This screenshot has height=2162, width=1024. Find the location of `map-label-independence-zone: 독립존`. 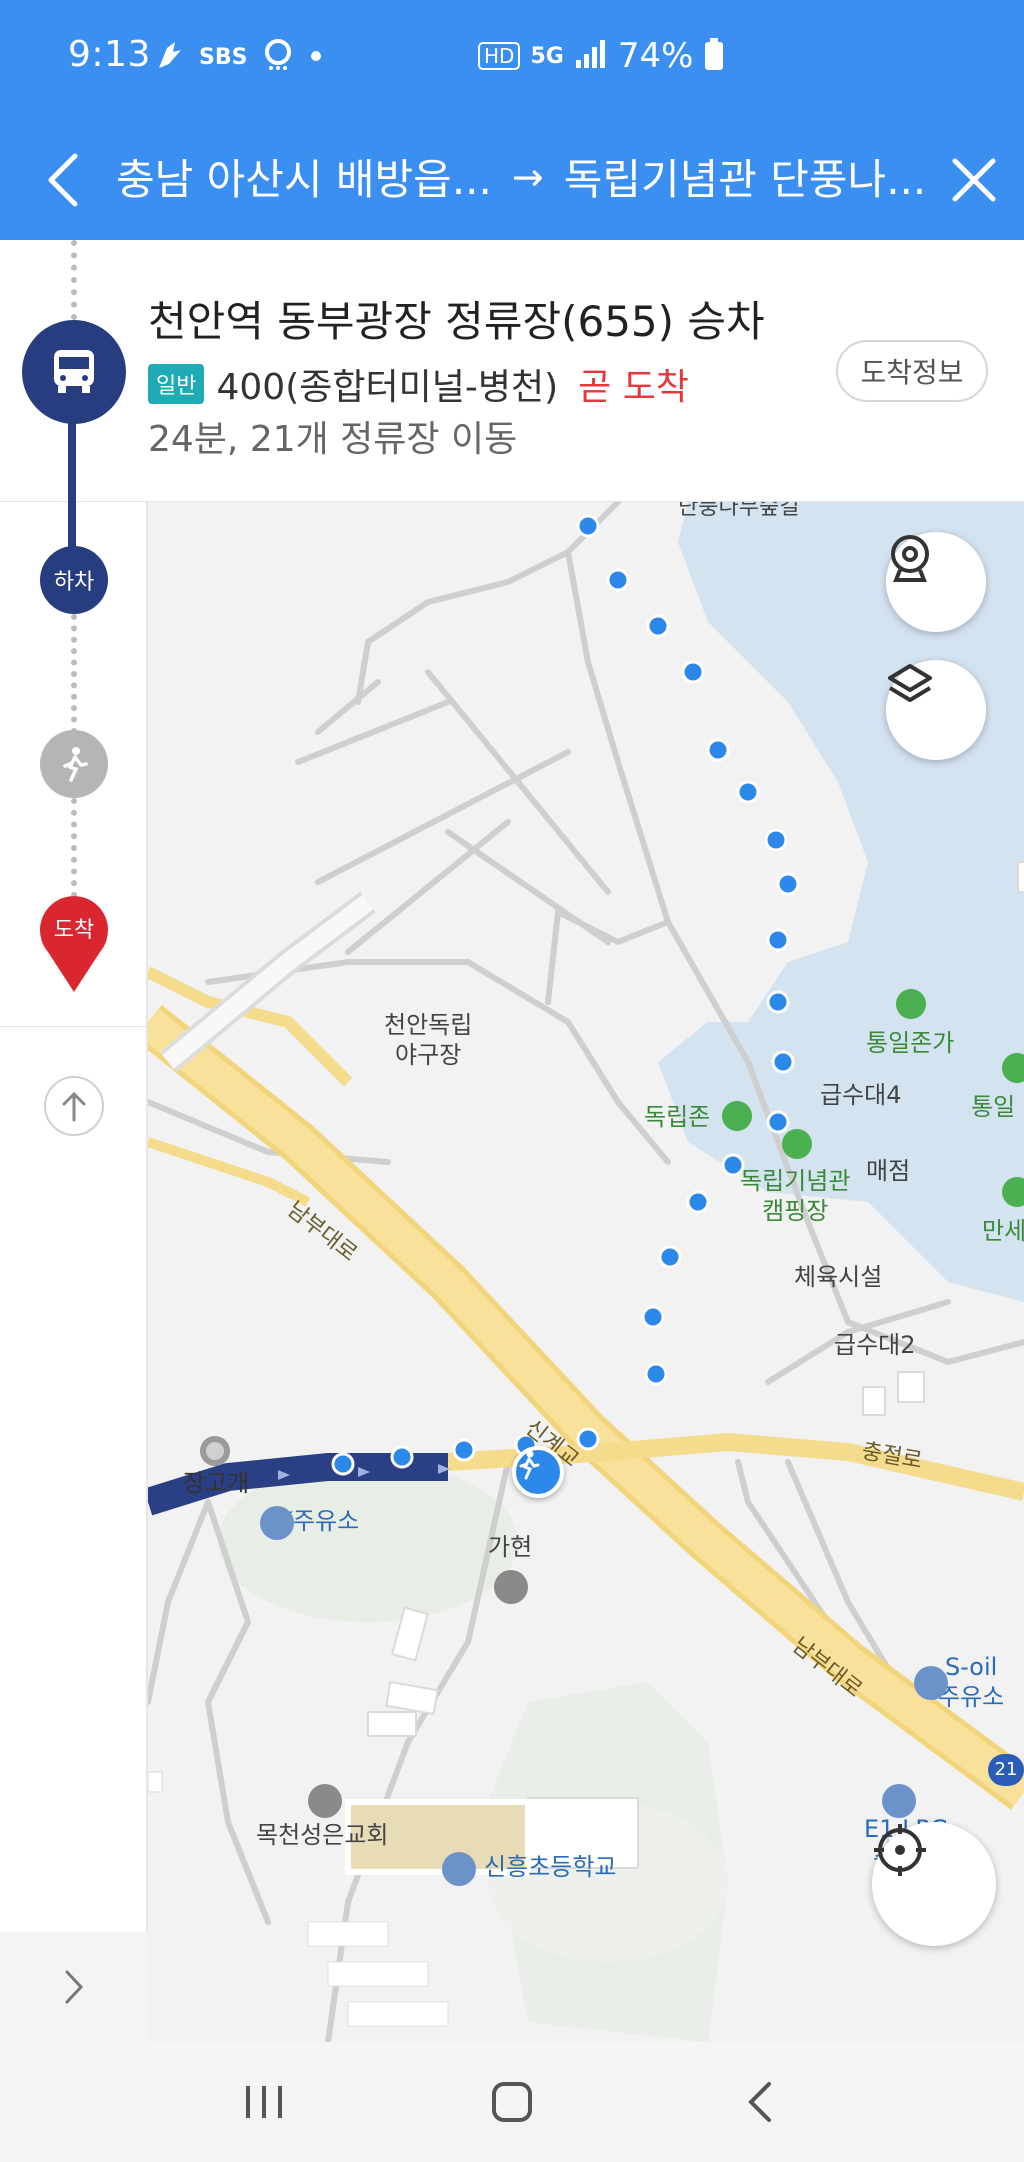

map-label-independence-zone: 독립존 is located at coordinates (677, 1117).